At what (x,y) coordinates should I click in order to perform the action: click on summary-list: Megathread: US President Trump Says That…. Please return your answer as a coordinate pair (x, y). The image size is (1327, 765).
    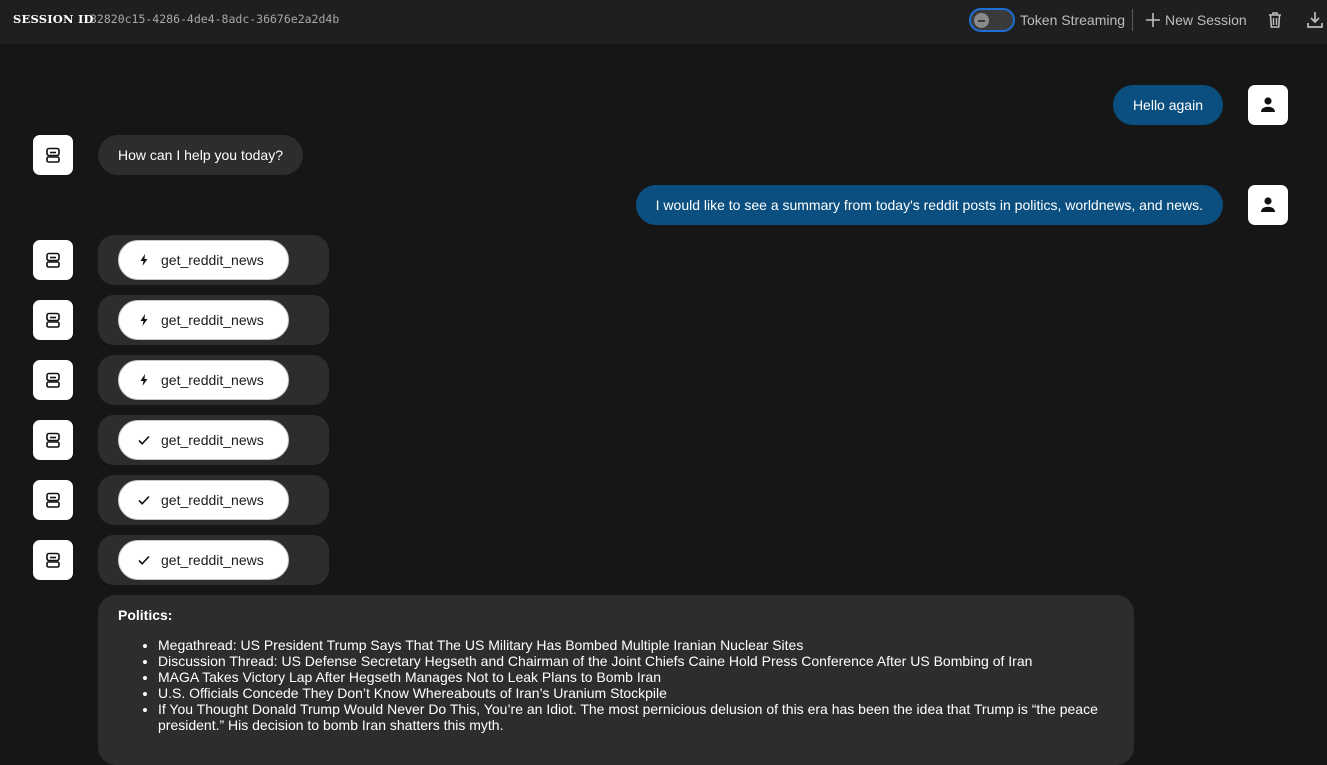
    Looking at the image, I should click on (616, 685).